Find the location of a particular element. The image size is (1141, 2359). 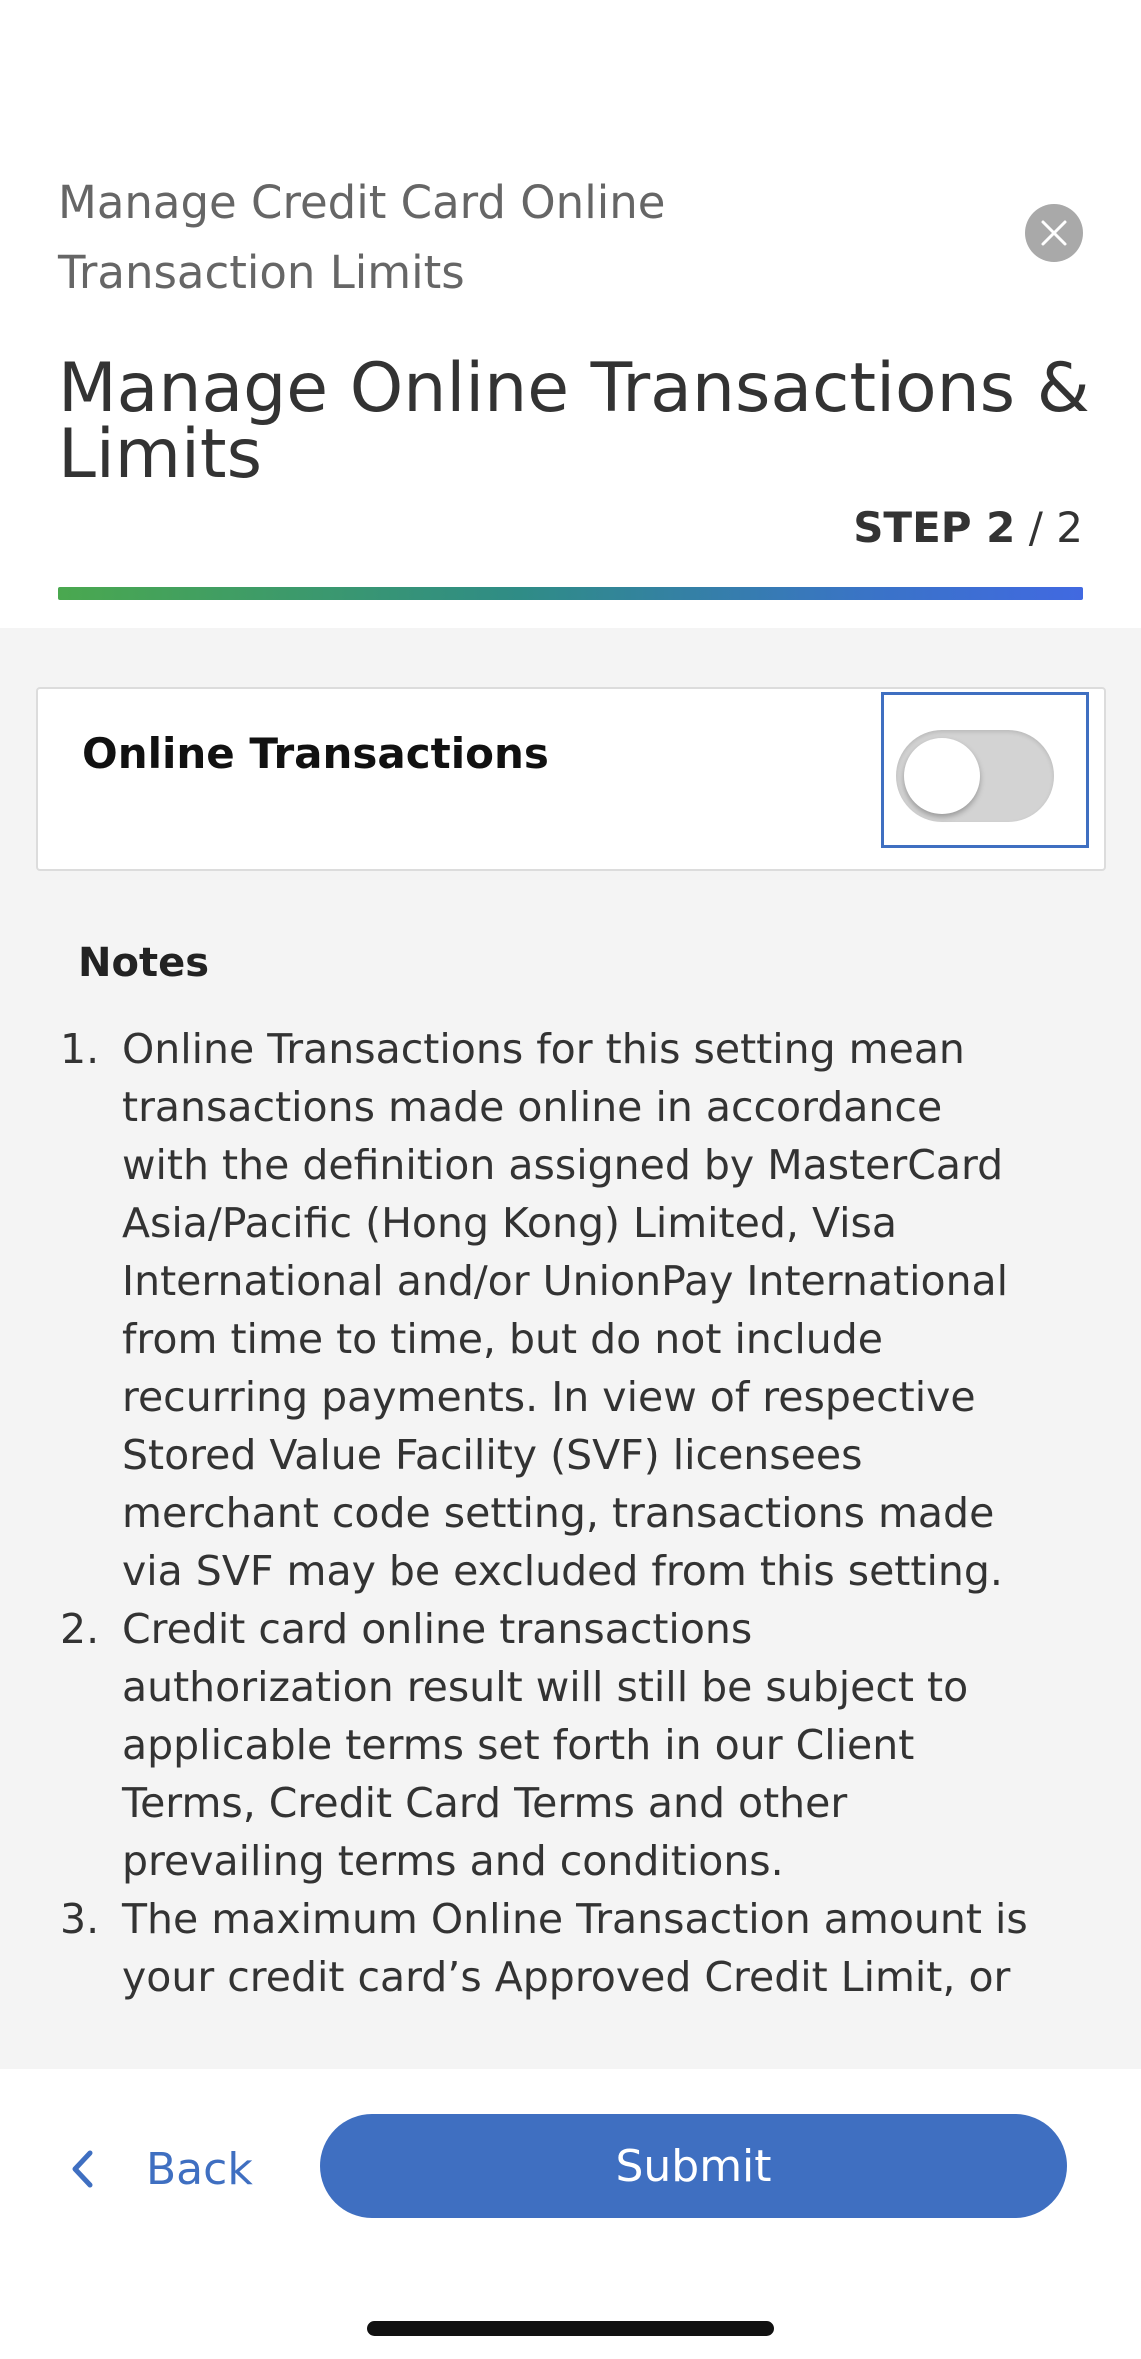

back-label: Back is located at coordinates (199, 2169).